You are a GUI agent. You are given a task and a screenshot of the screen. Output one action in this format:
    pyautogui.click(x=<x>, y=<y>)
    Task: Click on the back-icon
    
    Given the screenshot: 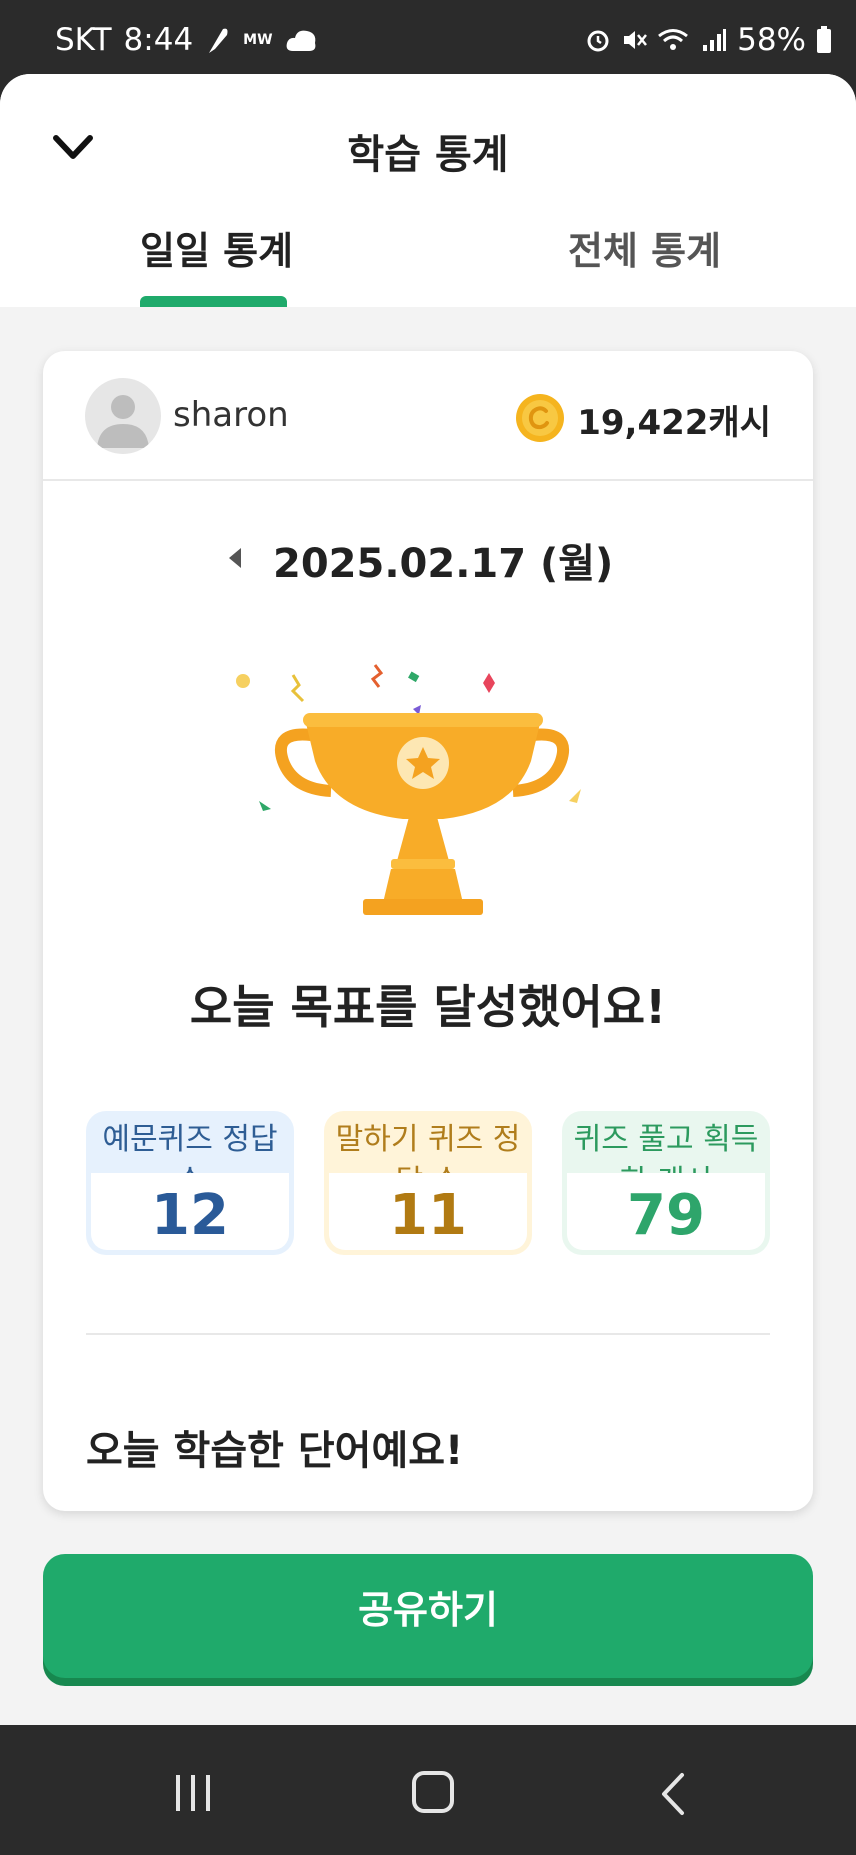 What is the action you would take?
    pyautogui.click(x=673, y=1794)
    